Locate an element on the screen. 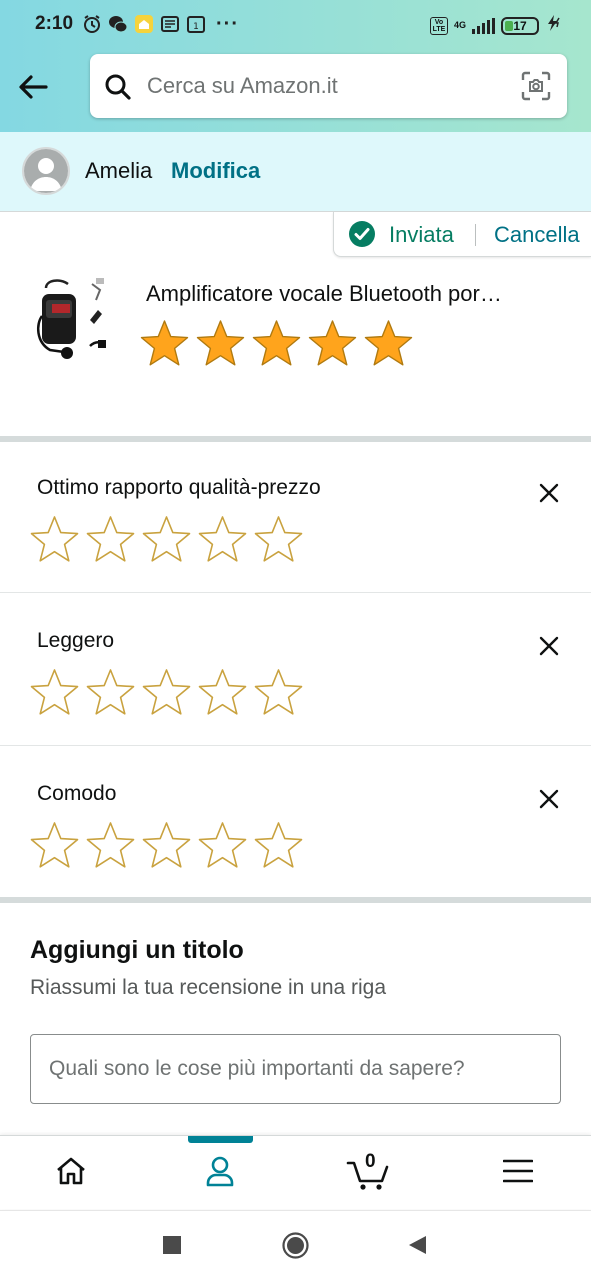  cancel-review-link: Cancella is located at coordinates (537, 235).